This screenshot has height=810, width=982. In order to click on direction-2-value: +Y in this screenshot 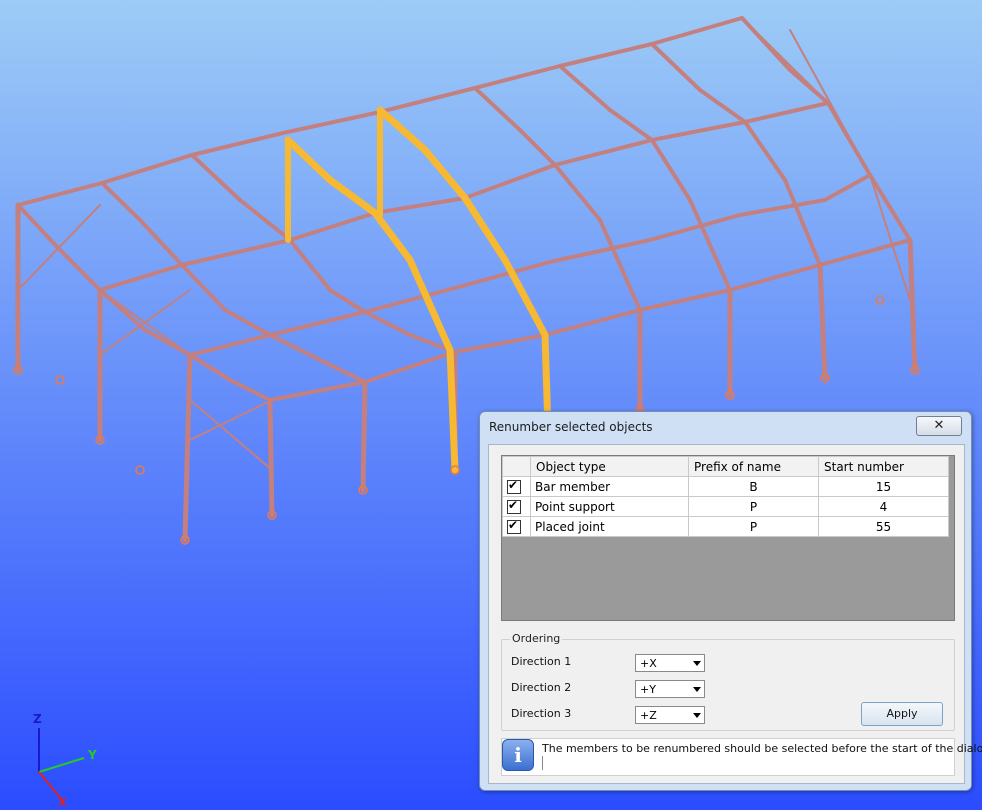, I will do `click(648, 689)`.